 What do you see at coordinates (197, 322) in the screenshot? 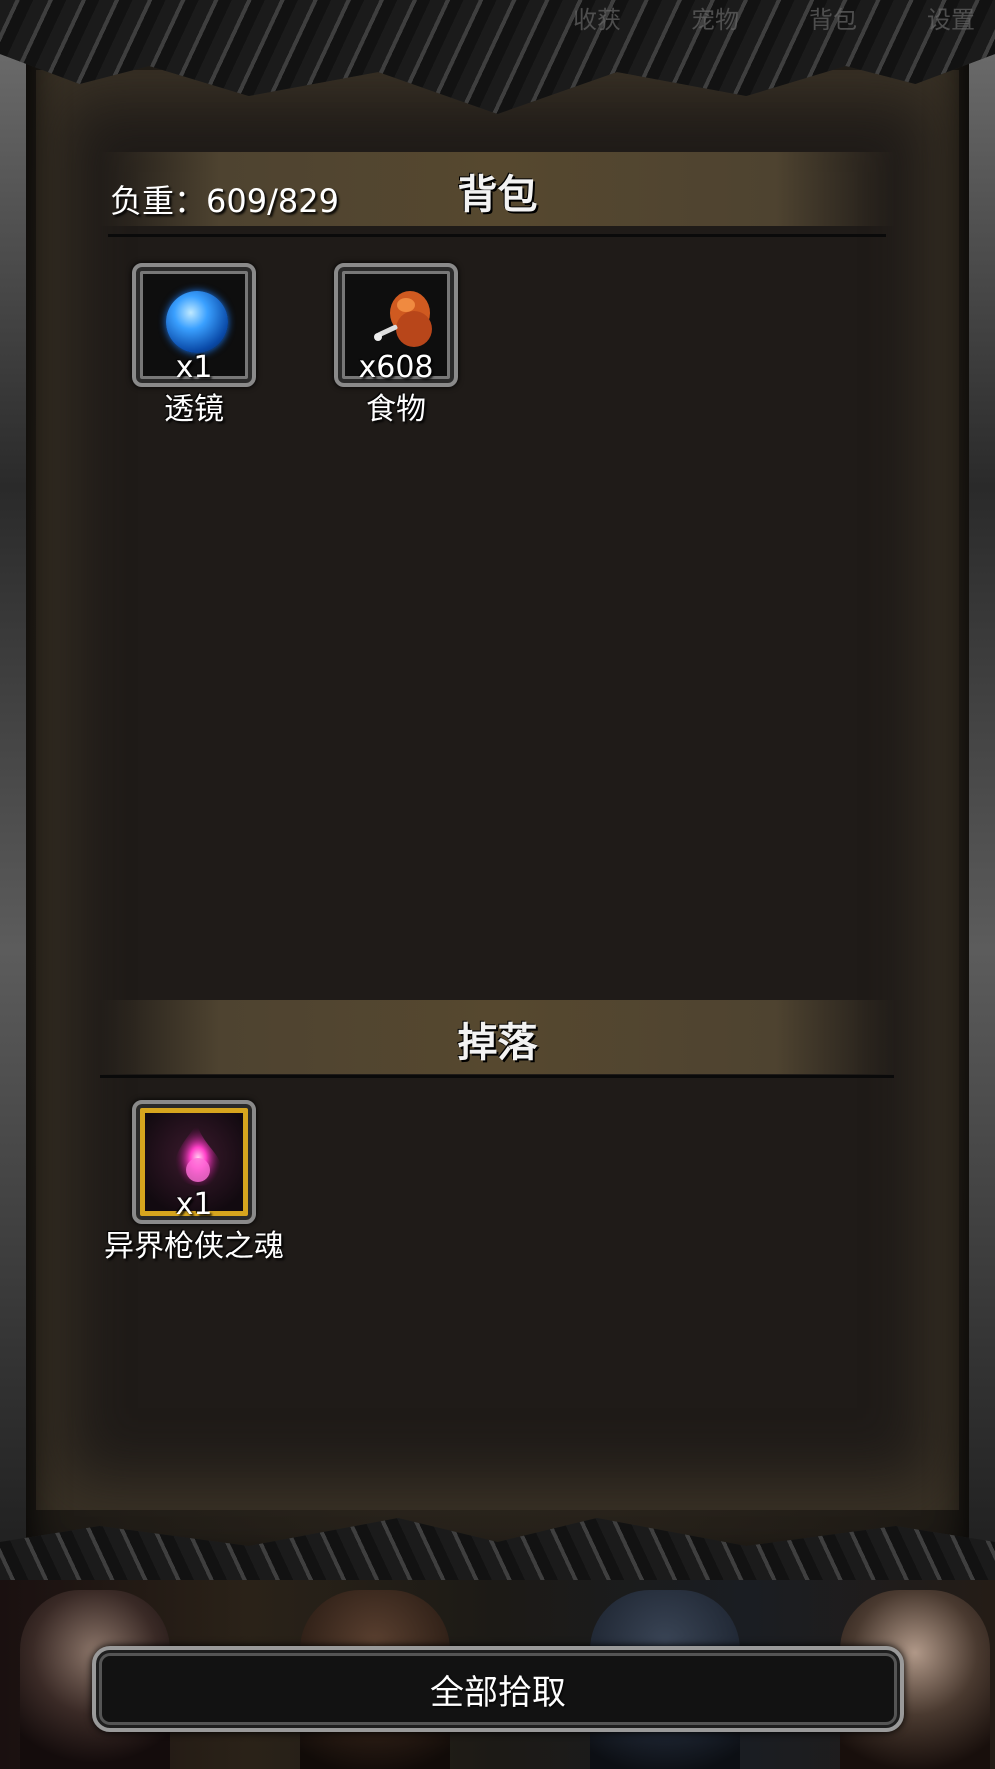
I see `blue-orb-icon` at bounding box center [197, 322].